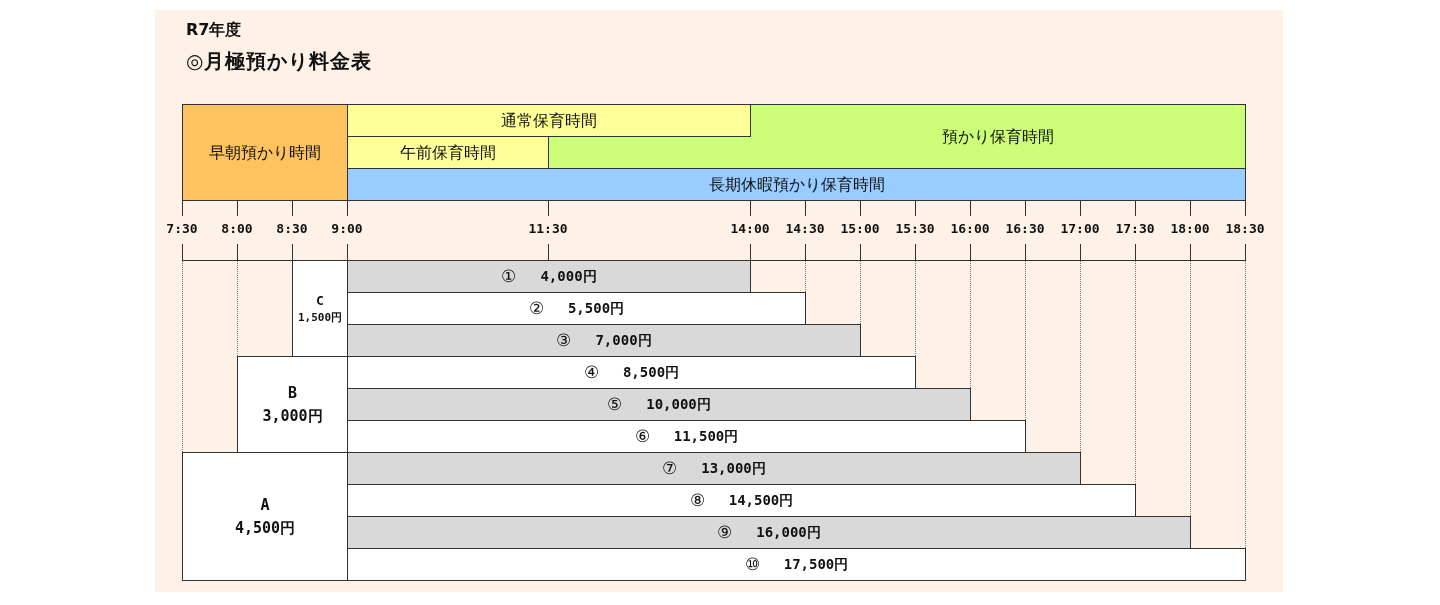 Image resolution: width=1440 pixels, height=605 pixels. Describe the element at coordinates (596, 308) in the screenshot. I see `fee-amount: 5,500円` at that location.